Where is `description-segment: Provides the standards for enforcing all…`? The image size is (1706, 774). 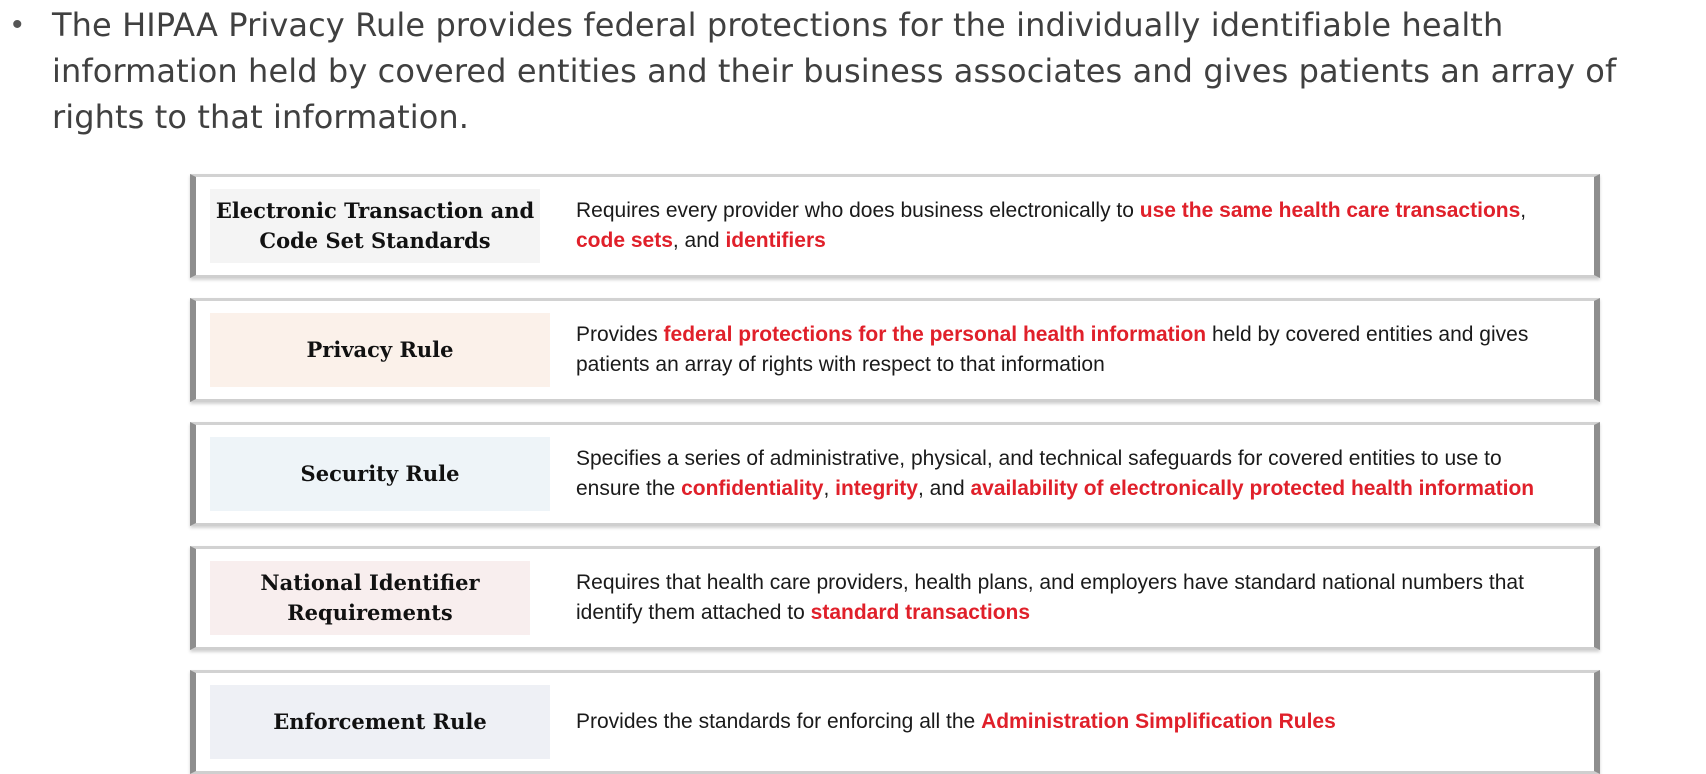 description-segment: Provides the standards for enforcing all… is located at coordinates (779, 721).